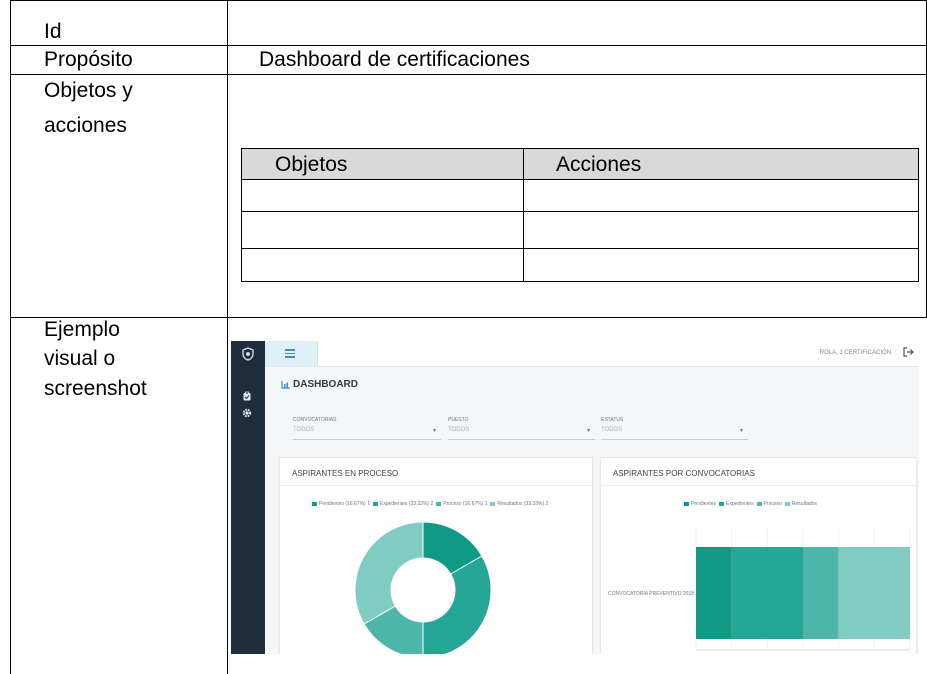  I want to click on app-sidebar, so click(248, 497).